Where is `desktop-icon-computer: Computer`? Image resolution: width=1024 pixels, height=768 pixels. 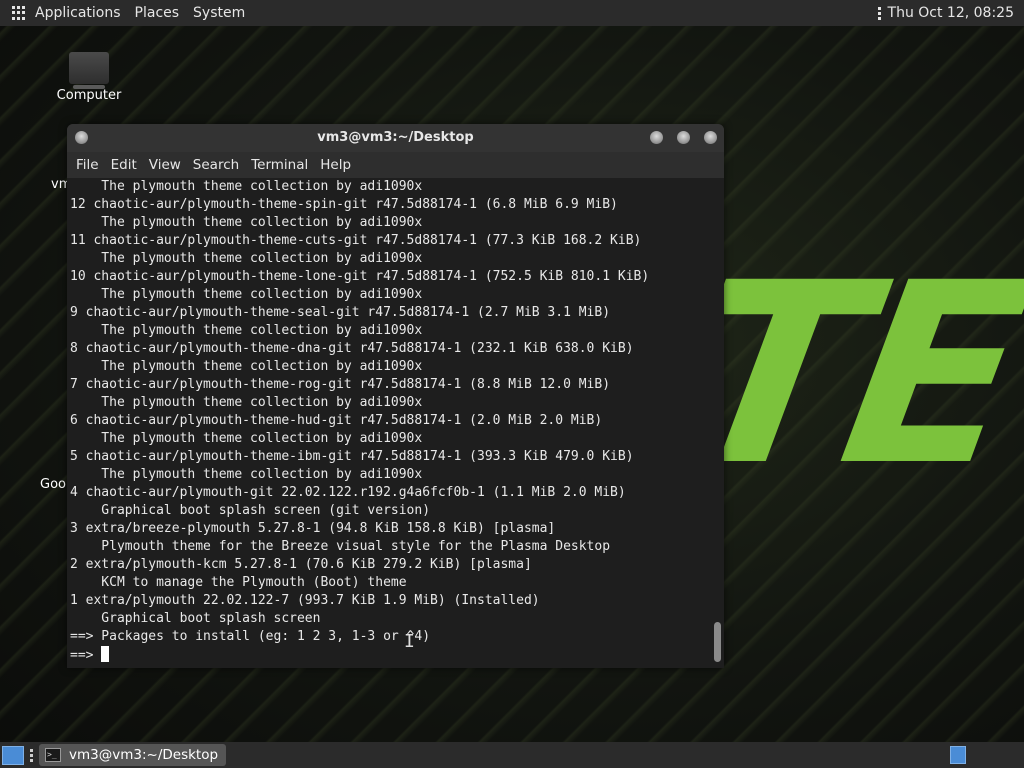 desktop-icon-computer: Computer is located at coordinates (89, 76).